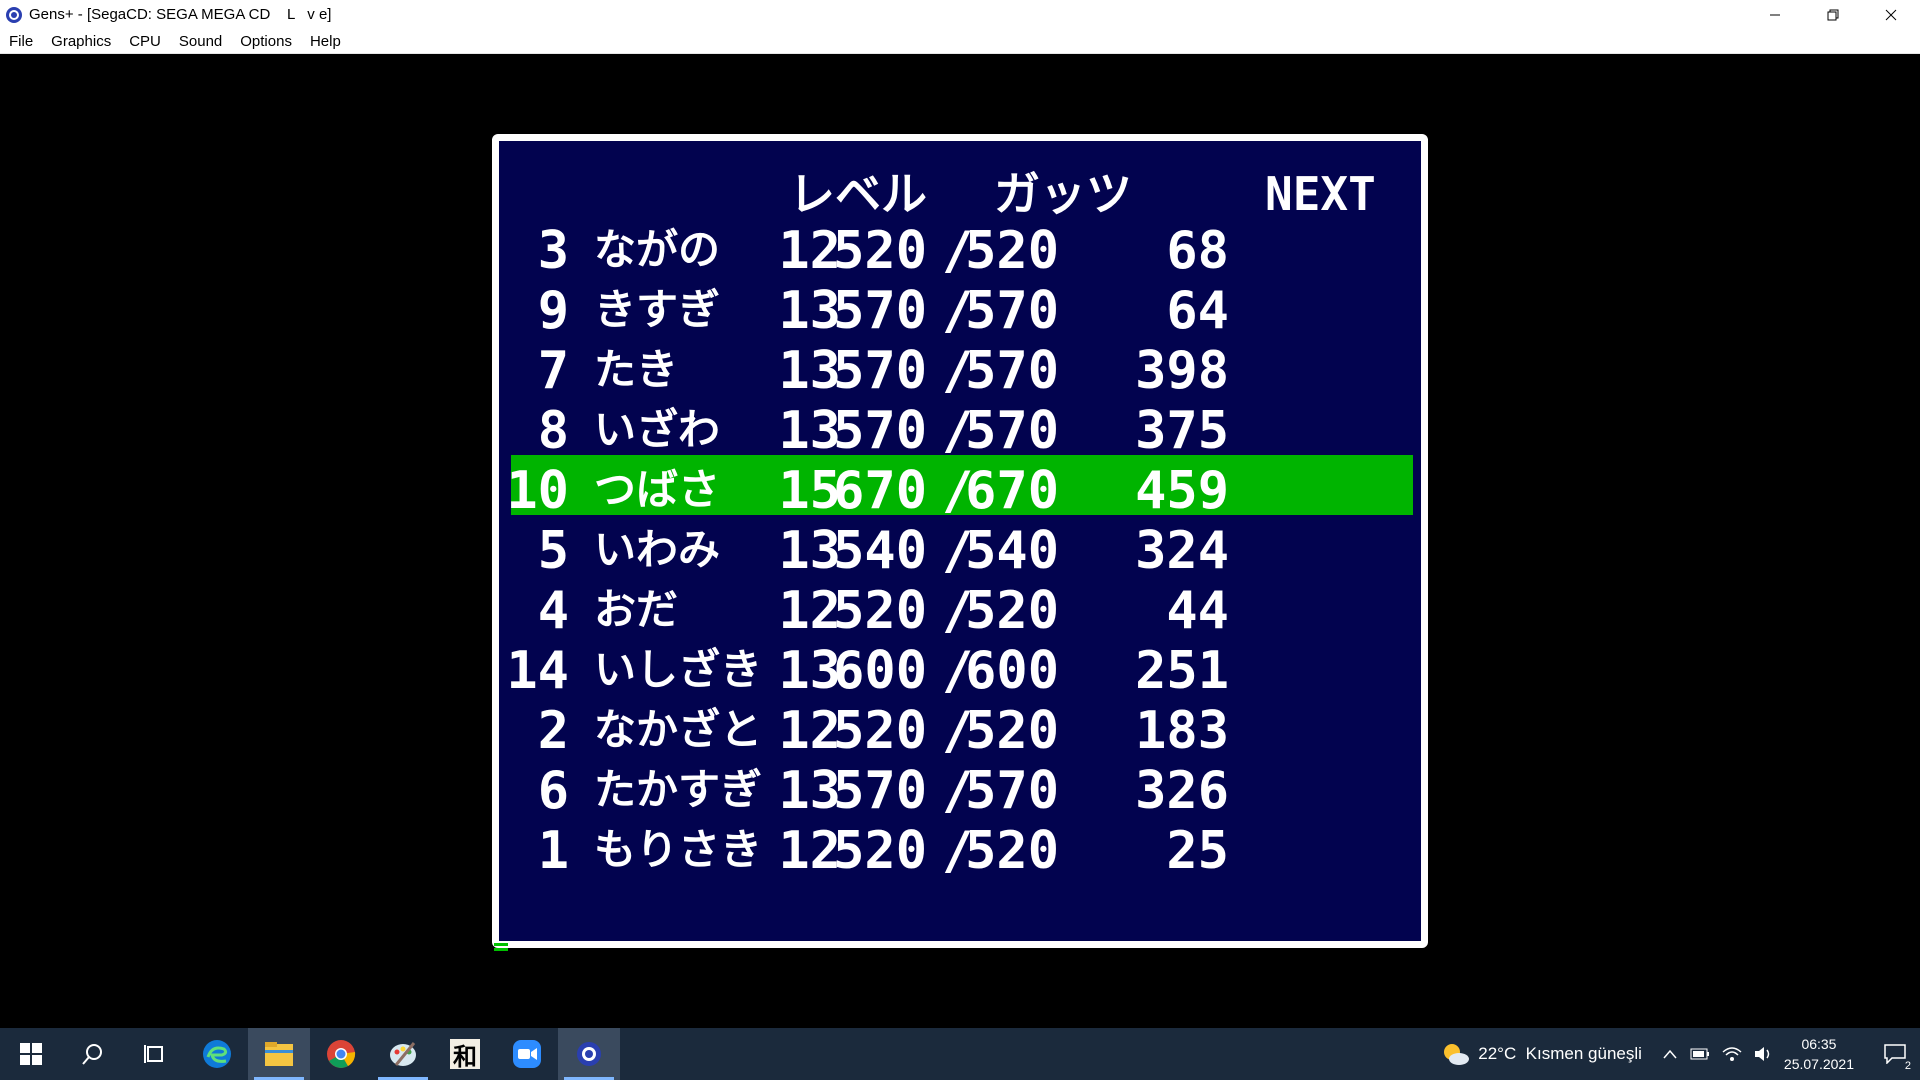  I want to click on table-row: 5 いわみ 13 540/540 324, so click(967, 548).